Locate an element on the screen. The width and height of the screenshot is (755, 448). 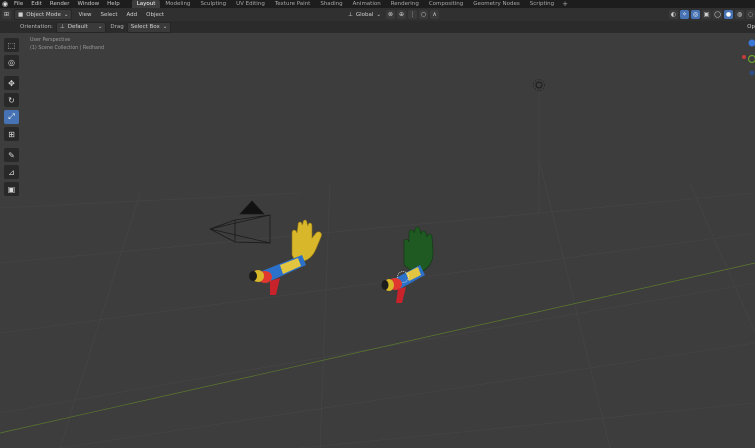
annotate-tool-icon: ✎ is located at coordinates (11, 155).